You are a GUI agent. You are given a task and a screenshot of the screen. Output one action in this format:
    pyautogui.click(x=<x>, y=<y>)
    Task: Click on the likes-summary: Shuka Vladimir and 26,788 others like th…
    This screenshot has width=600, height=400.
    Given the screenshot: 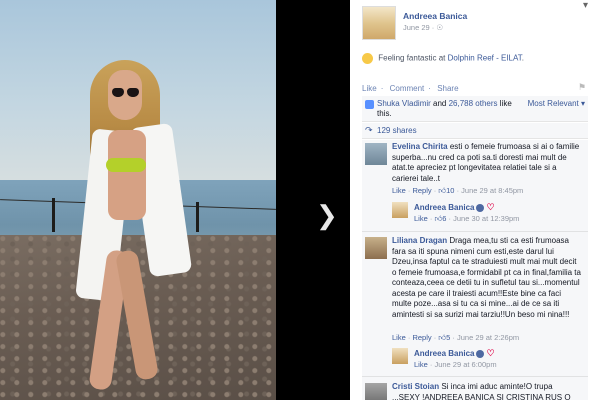 What is the action you would take?
    pyautogui.click(x=475, y=109)
    